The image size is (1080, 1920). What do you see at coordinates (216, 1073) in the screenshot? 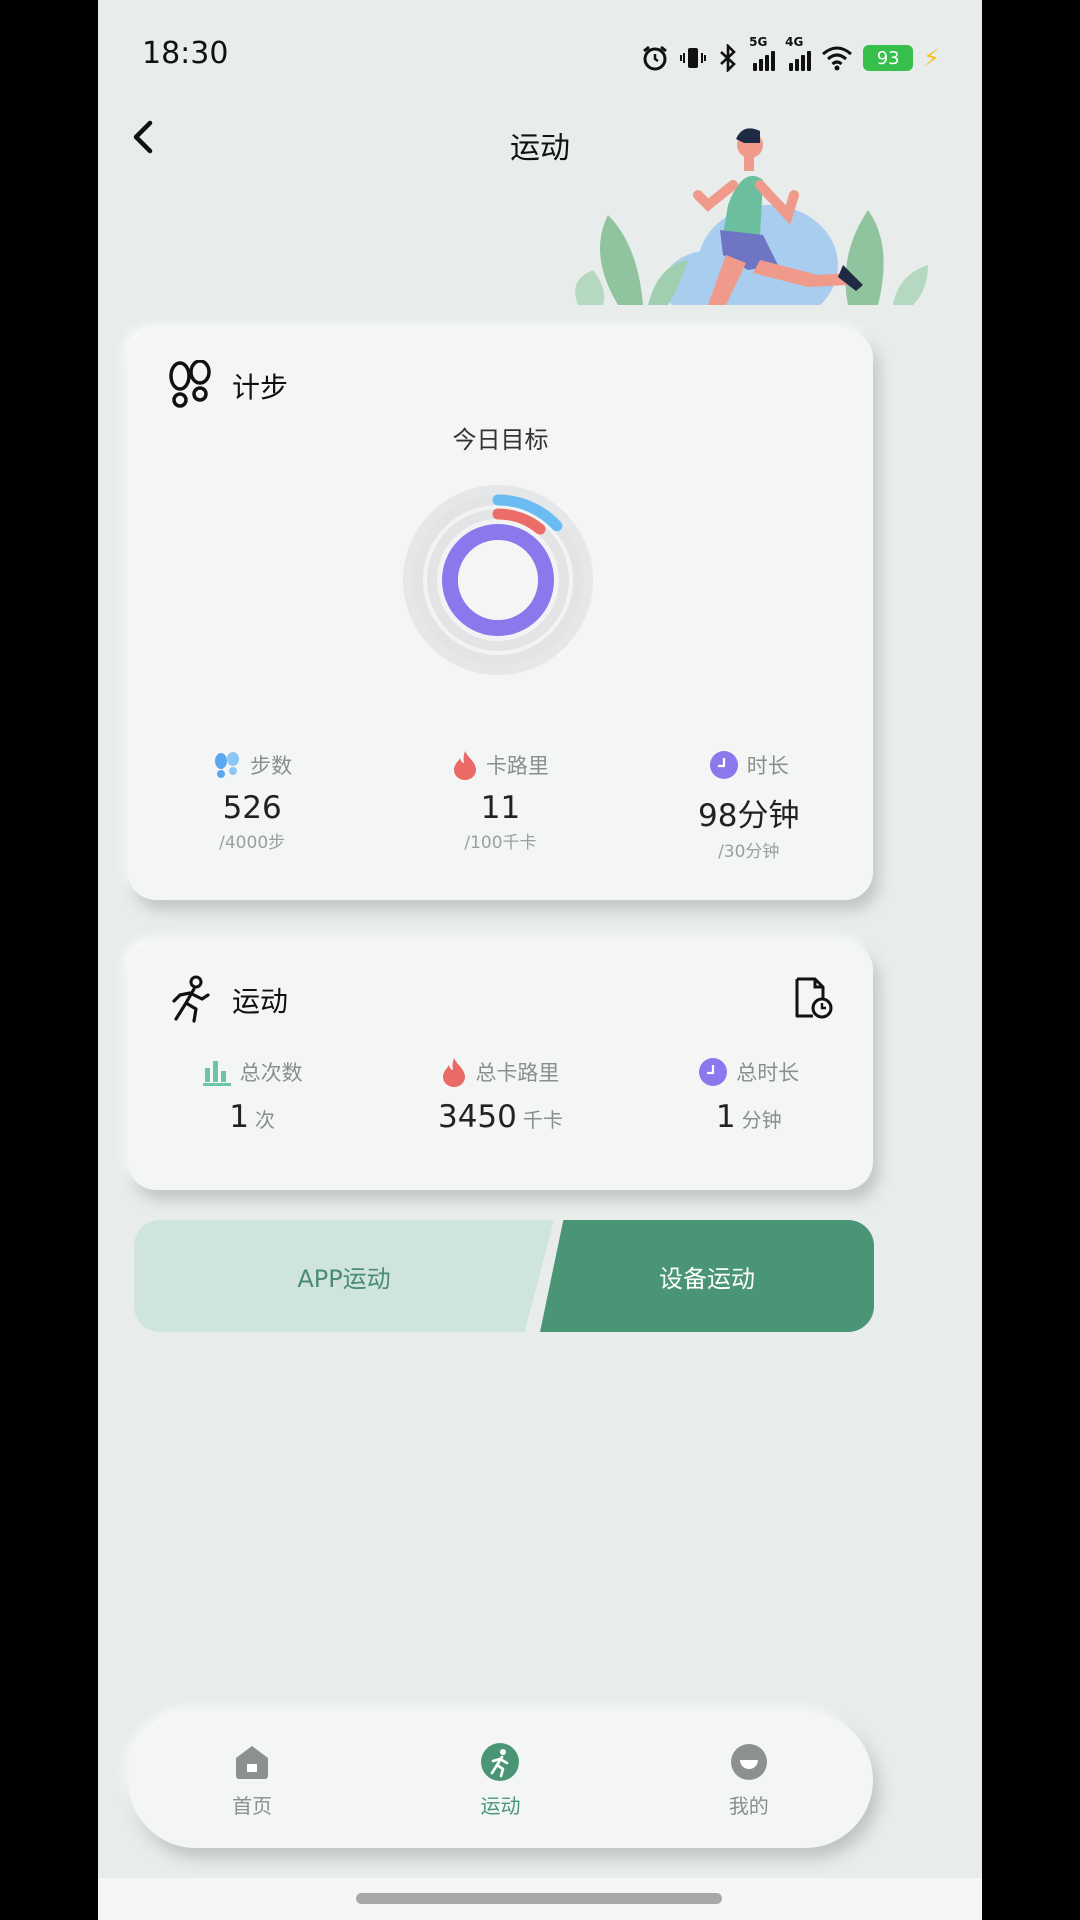
I see `bar-chart-icon` at bounding box center [216, 1073].